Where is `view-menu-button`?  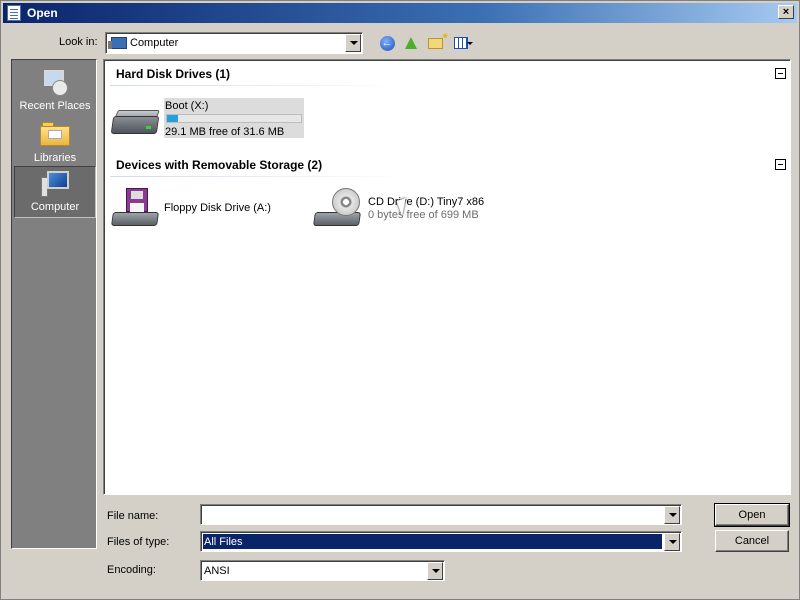 view-menu-button is located at coordinates (461, 43).